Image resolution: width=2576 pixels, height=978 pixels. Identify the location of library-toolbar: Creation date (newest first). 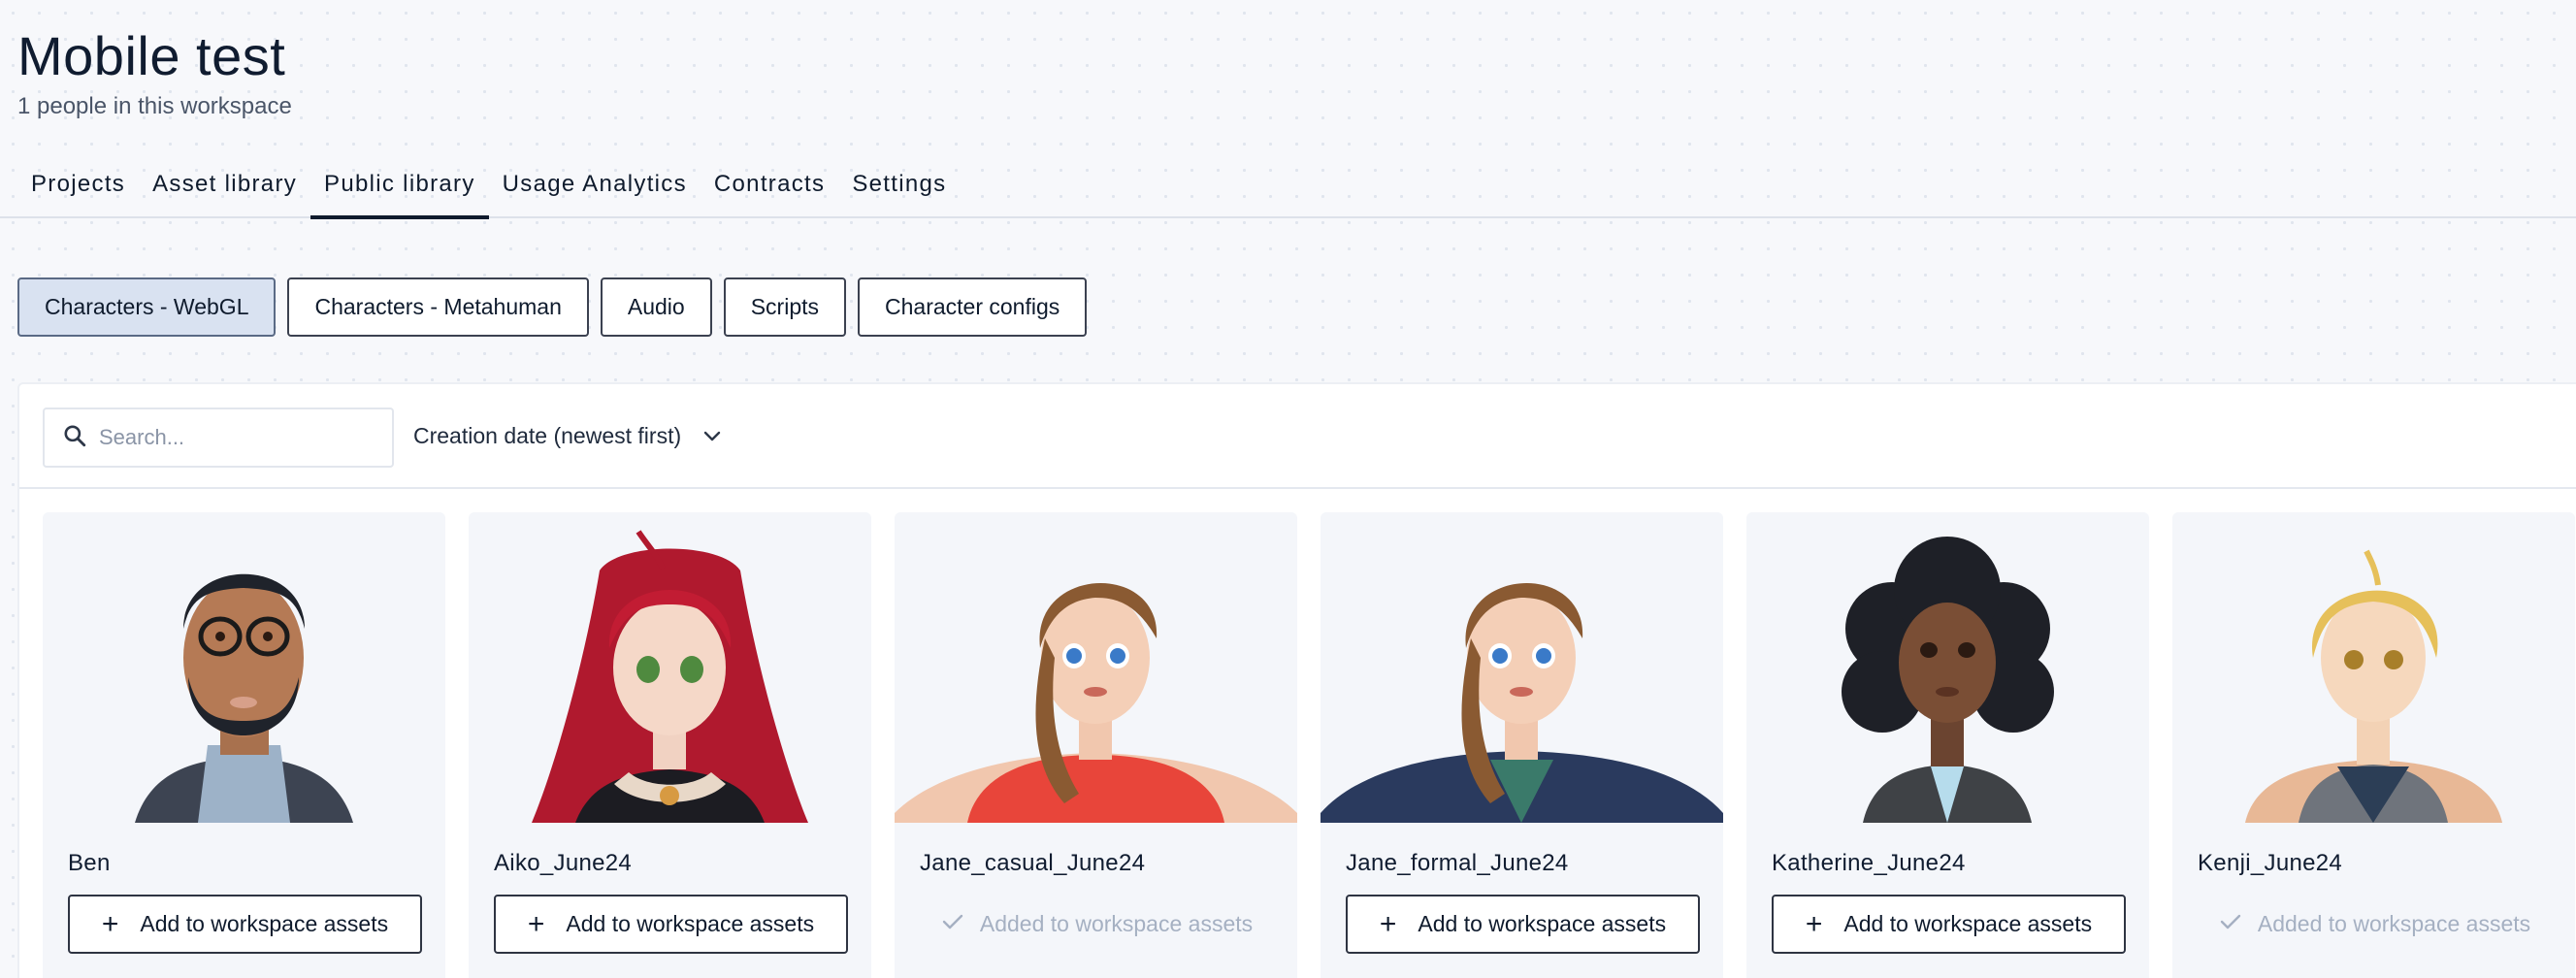
(1298, 436).